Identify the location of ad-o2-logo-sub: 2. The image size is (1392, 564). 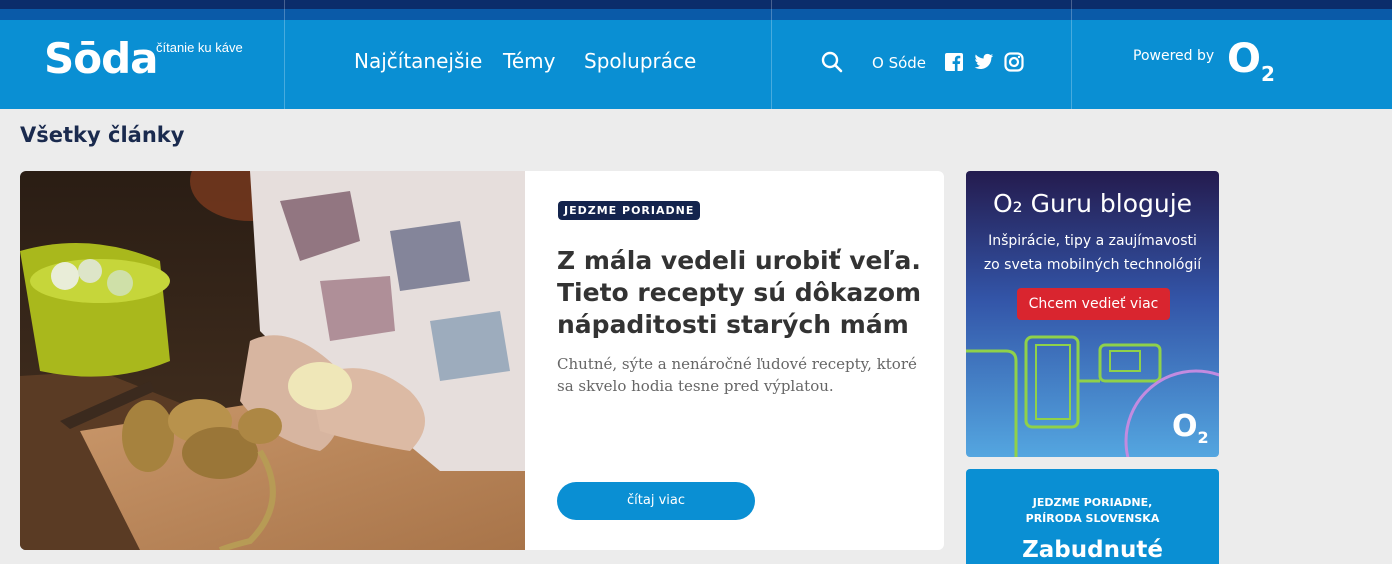
(1203, 437).